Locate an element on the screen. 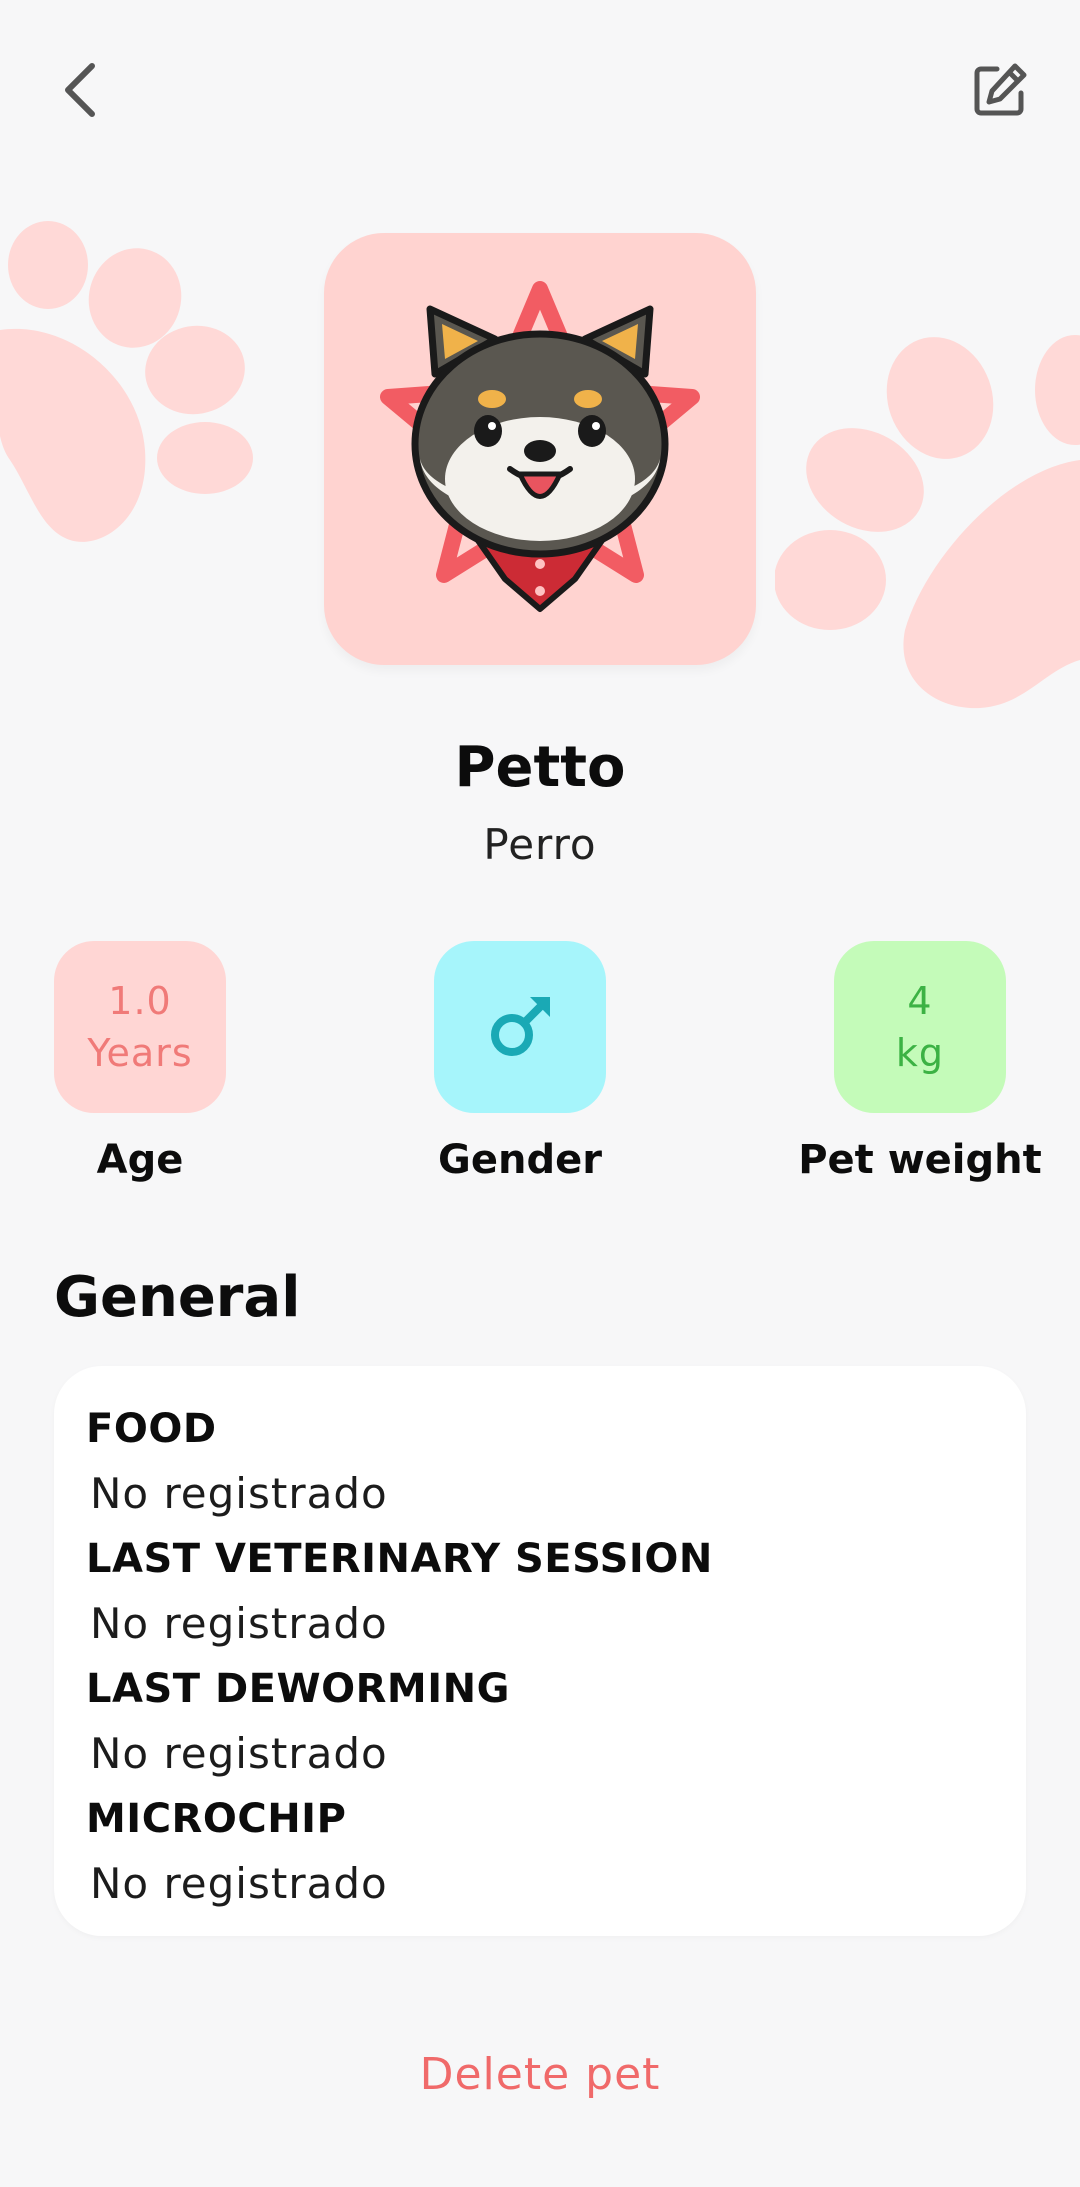 The width and height of the screenshot is (1080, 2187). male-symbol-icon is located at coordinates (520, 1026).